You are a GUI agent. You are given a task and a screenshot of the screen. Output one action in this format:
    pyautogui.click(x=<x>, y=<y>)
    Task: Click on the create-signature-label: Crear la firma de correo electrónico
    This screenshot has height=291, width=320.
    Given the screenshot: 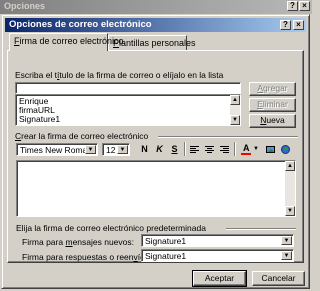 What is the action you would take?
    pyautogui.click(x=82, y=136)
    